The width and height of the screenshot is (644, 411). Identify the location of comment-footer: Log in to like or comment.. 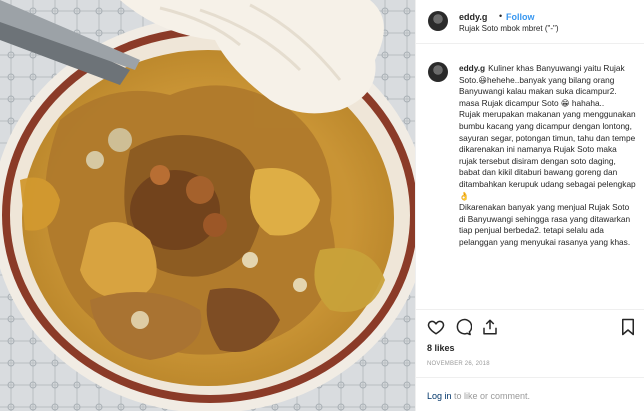
(530, 394).